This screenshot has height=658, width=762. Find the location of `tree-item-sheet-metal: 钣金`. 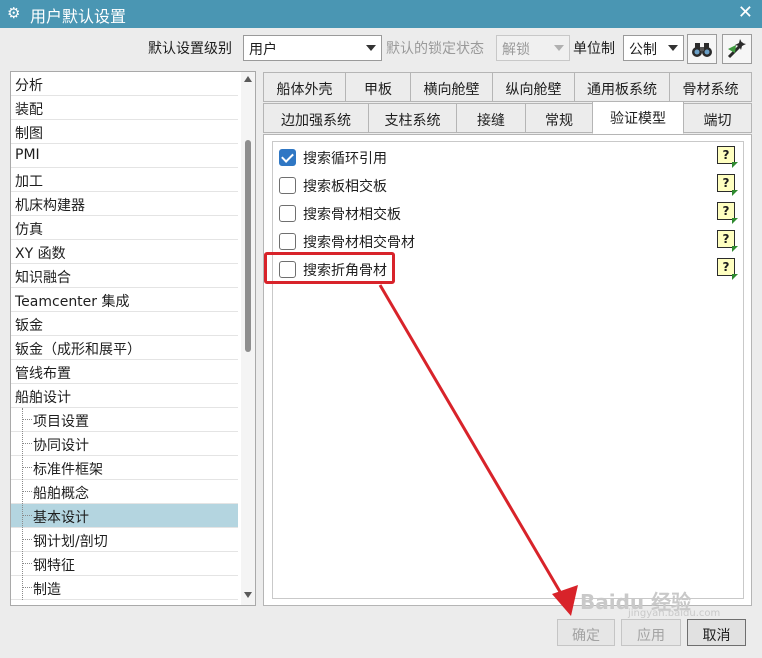

tree-item-sheet-metal: 钣金 is located at coordinates (124, 324).